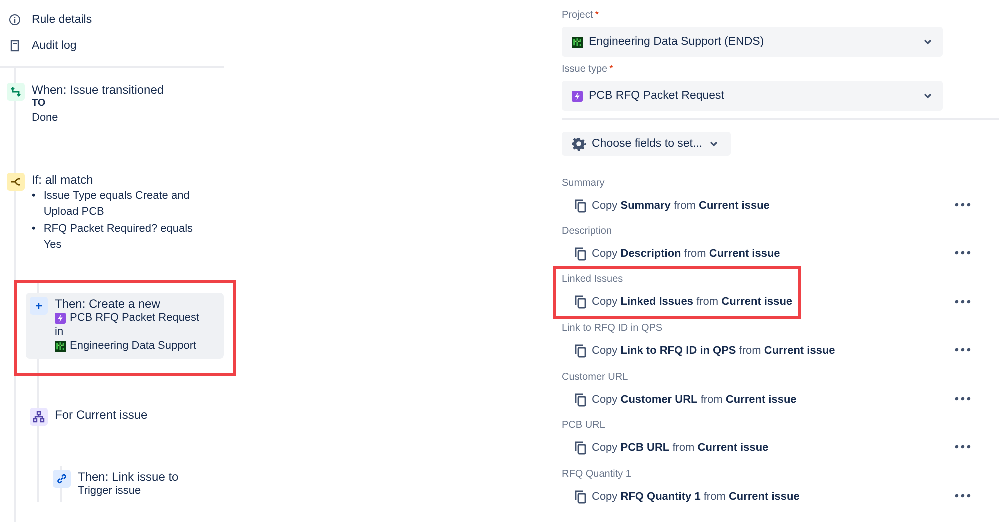 The height and width of the screenshot is (522, 999). What do you see at coordinates (16, 92) in the screenshot?
I see `transition-icon` at bounding box center [16, 92].